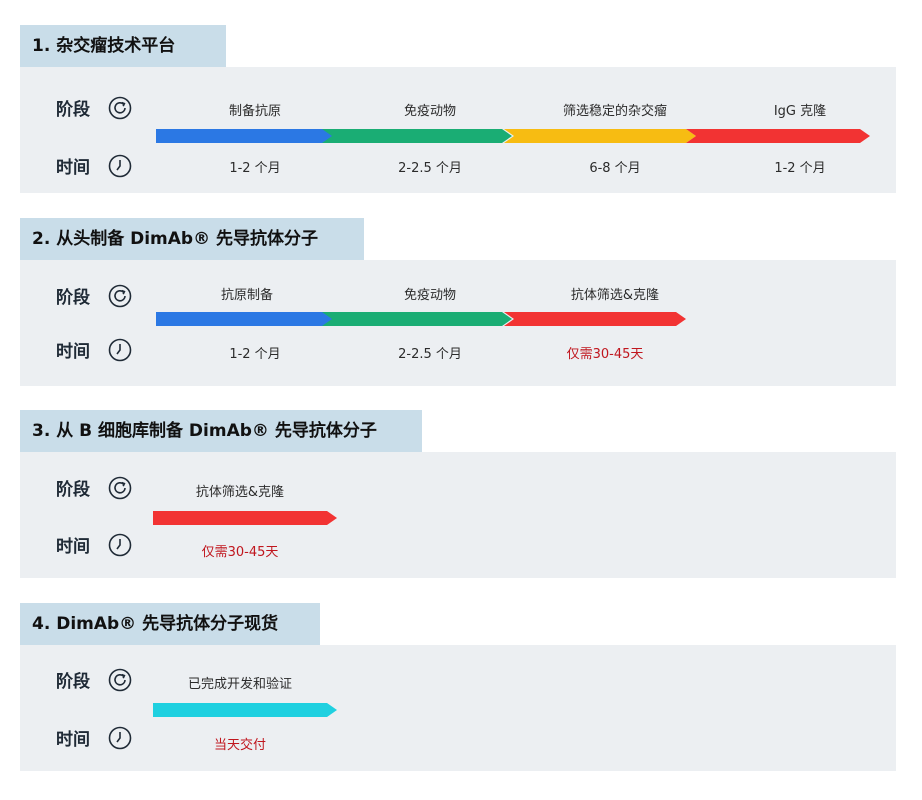 This screenshot has width=922, height=800. What do you see at coordinates (458, 515) in the screenshot?
I see `section-panel: 阶段 时间 抗体筛选&克隆 仅需30-45天` at bounding box center [458, 515].